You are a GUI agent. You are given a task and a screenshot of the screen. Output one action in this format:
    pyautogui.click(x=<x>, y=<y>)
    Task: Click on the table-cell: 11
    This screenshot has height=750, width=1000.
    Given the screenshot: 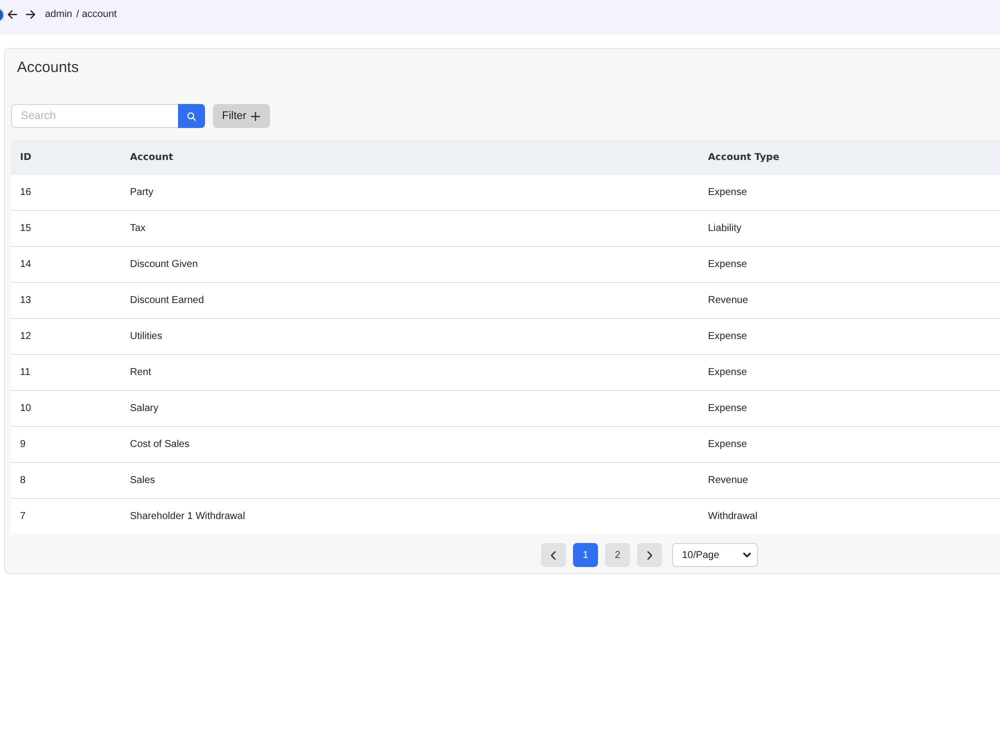 What is the action you would take?
    pyautogui.click(x=25, y=372)
    